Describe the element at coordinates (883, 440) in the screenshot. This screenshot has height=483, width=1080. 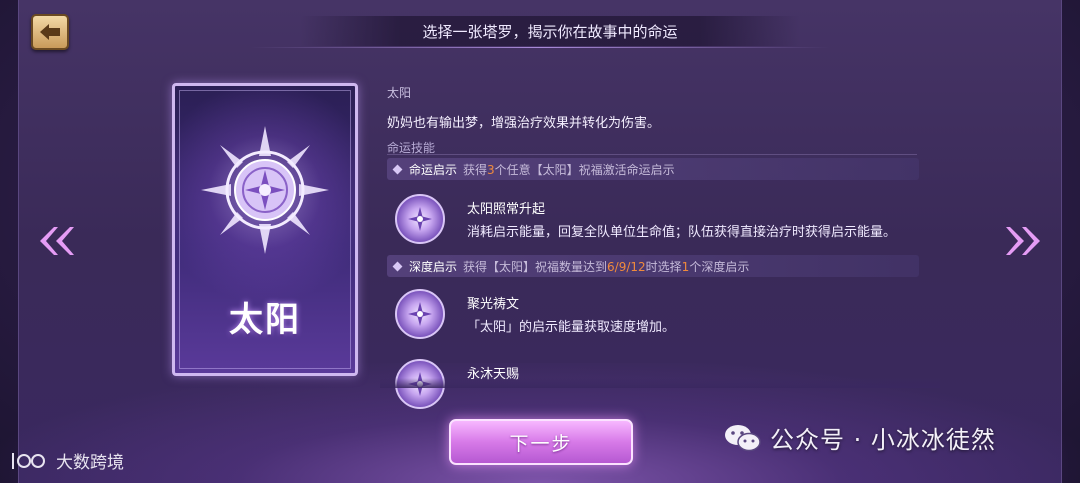
I see `watermark-right-text: 公众号 · 小冰冰徒然` at that location.